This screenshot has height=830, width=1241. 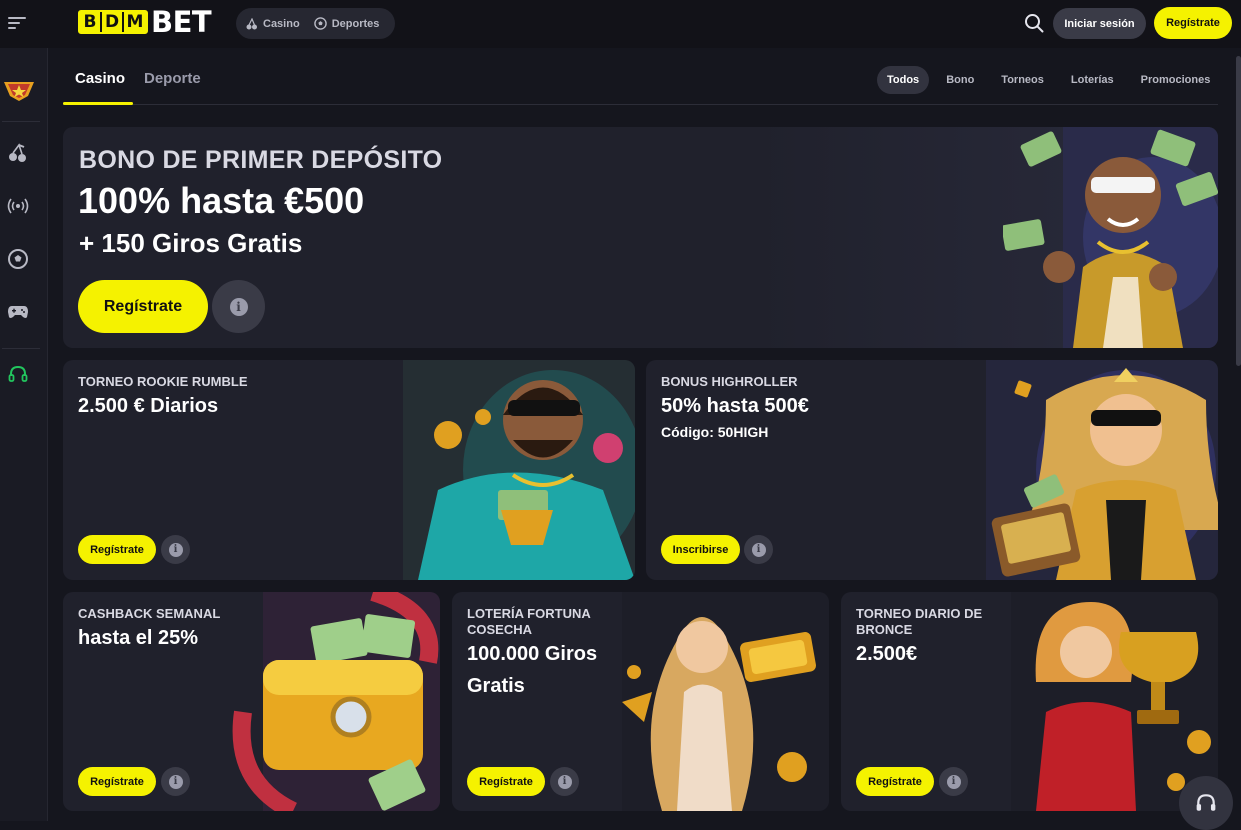 I want to click on scrollbar, so click(x=1238, y=211).